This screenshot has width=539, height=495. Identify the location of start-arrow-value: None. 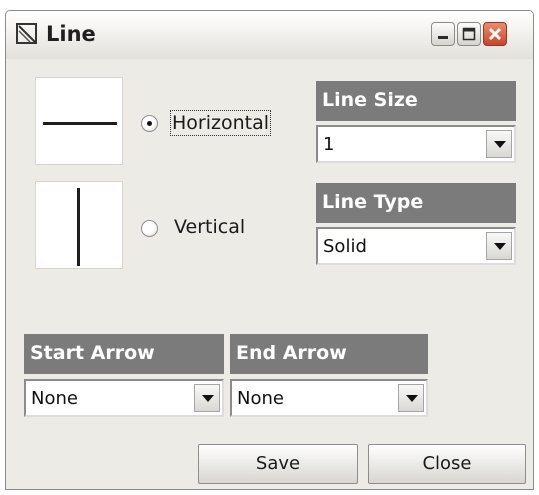
(54, 398).